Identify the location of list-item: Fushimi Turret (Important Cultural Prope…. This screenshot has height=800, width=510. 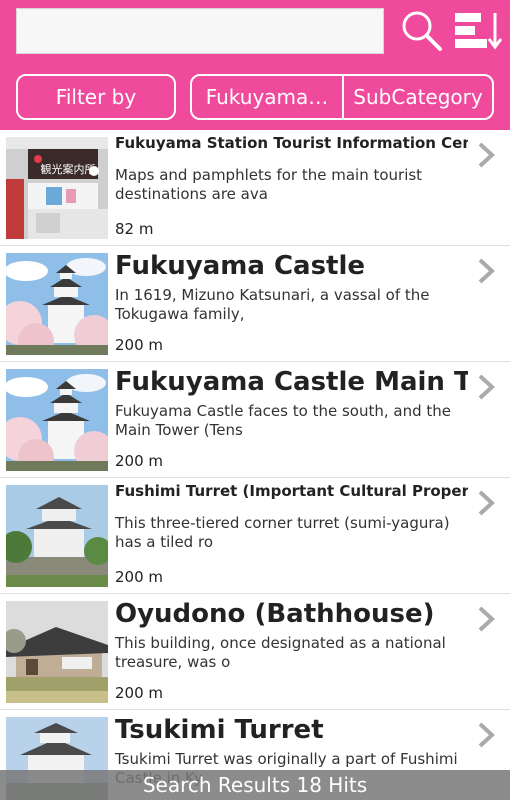
(255, 536).